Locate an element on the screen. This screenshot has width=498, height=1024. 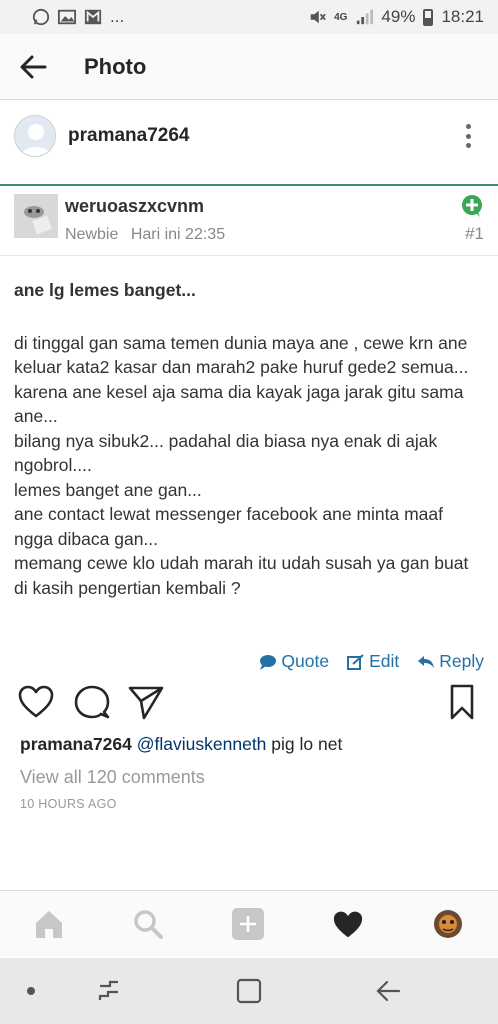
add-post-icon is located at coordinates (248, 924).